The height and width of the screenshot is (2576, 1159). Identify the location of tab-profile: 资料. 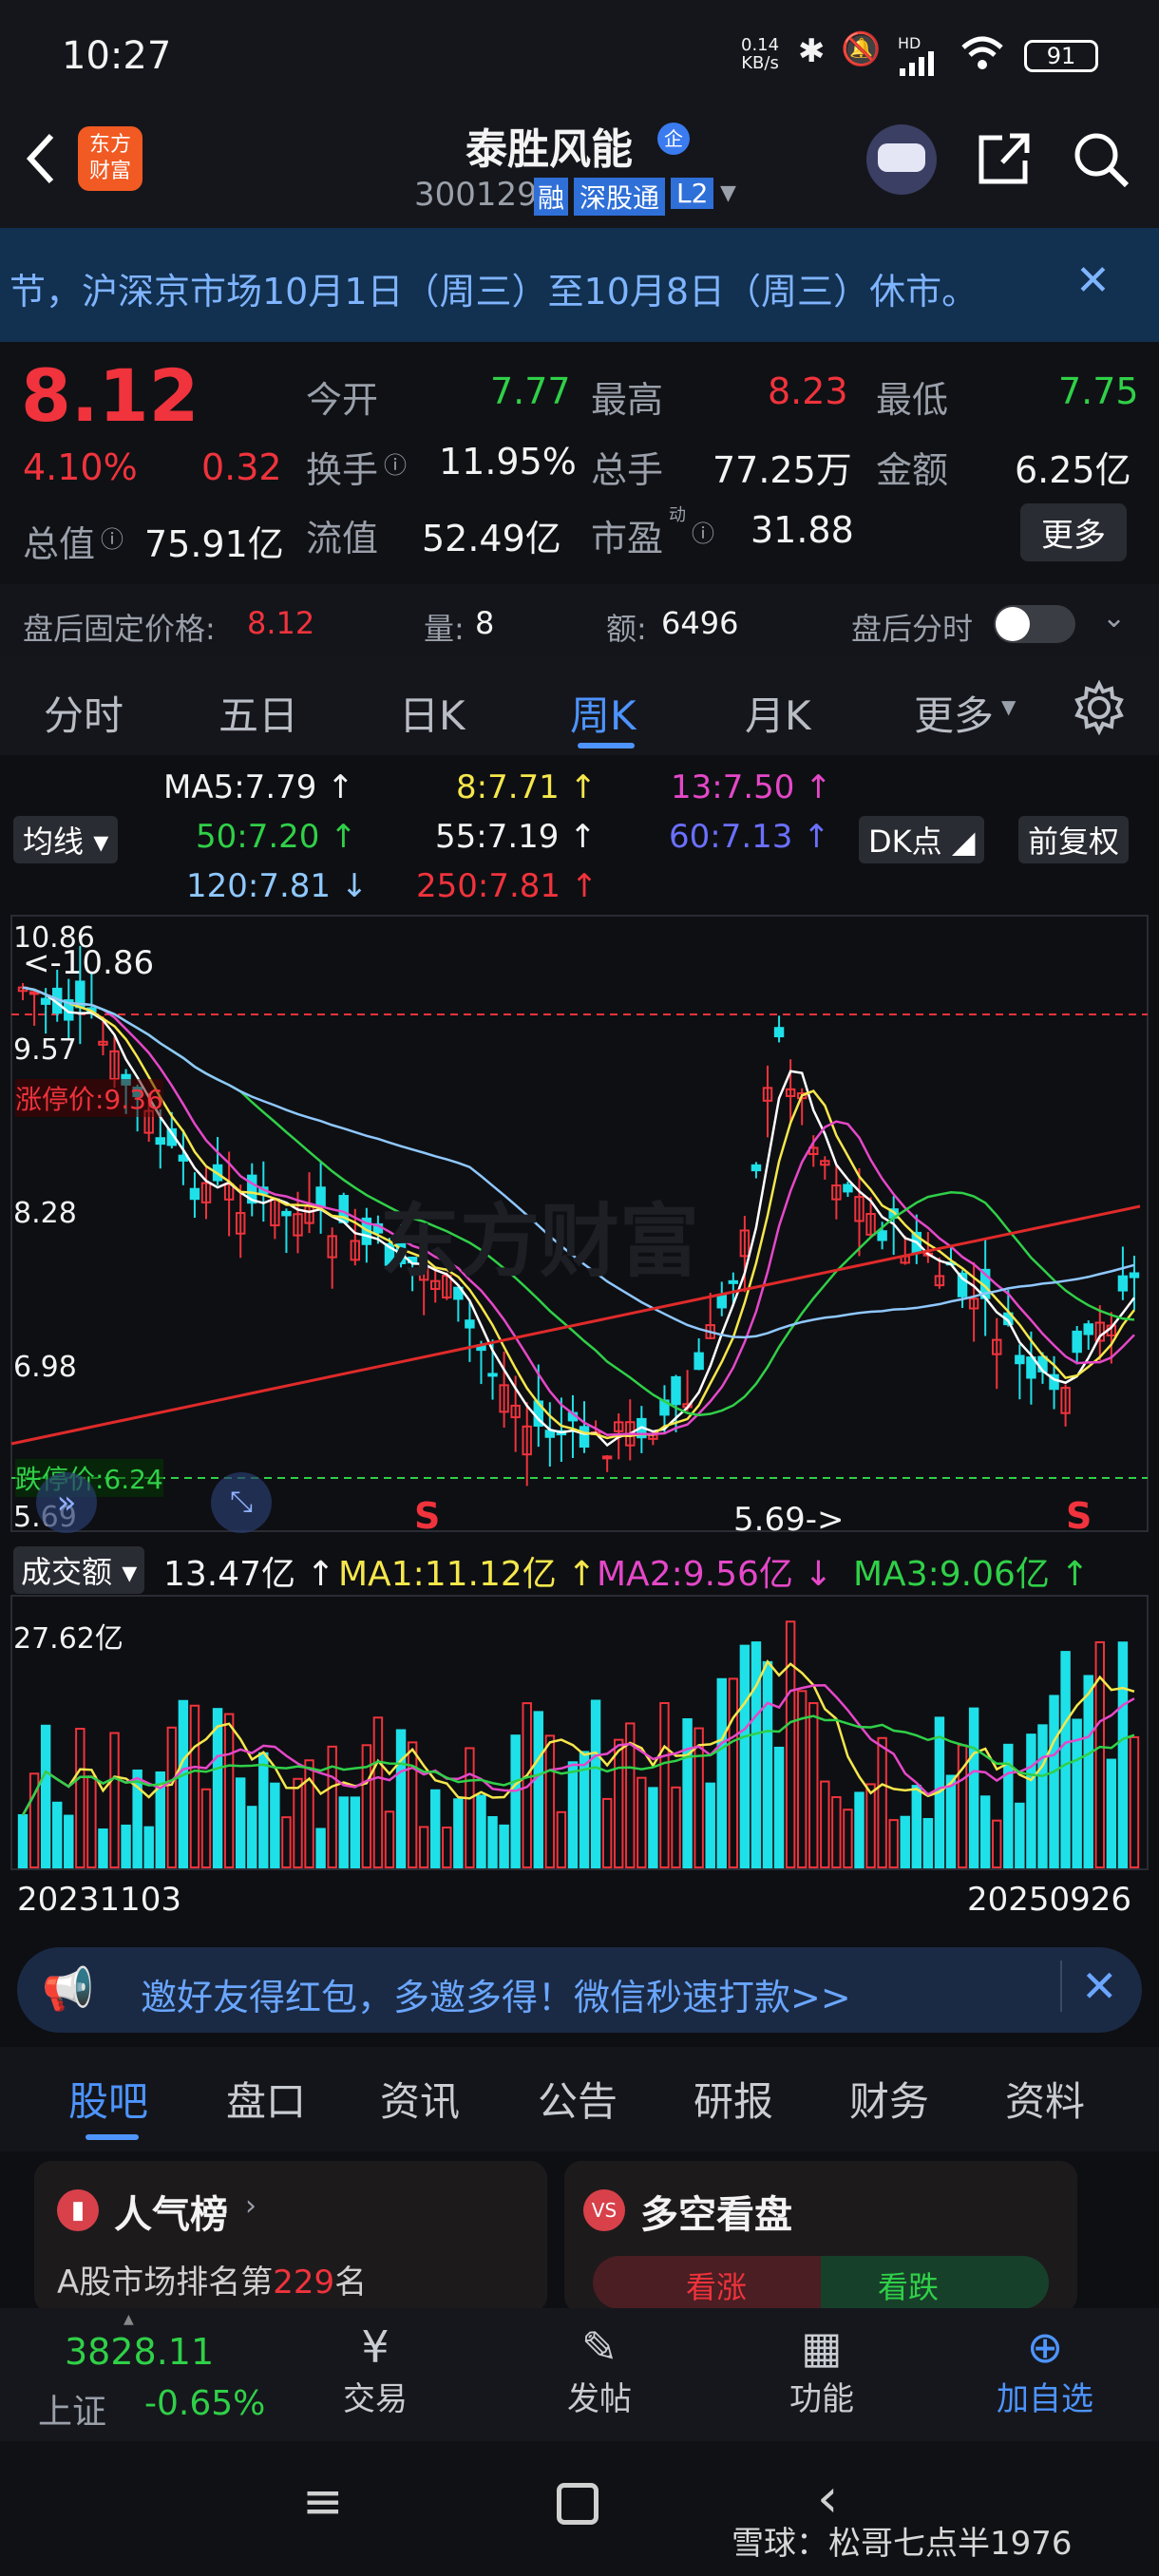
(1045, 2099).